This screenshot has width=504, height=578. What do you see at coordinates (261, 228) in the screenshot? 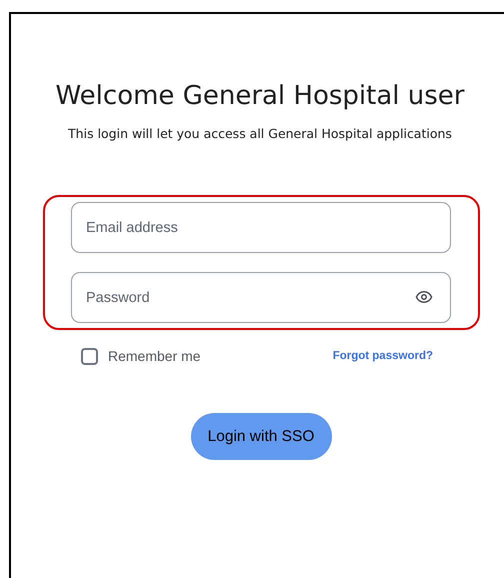
I see `email-field: Email address` at bounding box center [261, 228].